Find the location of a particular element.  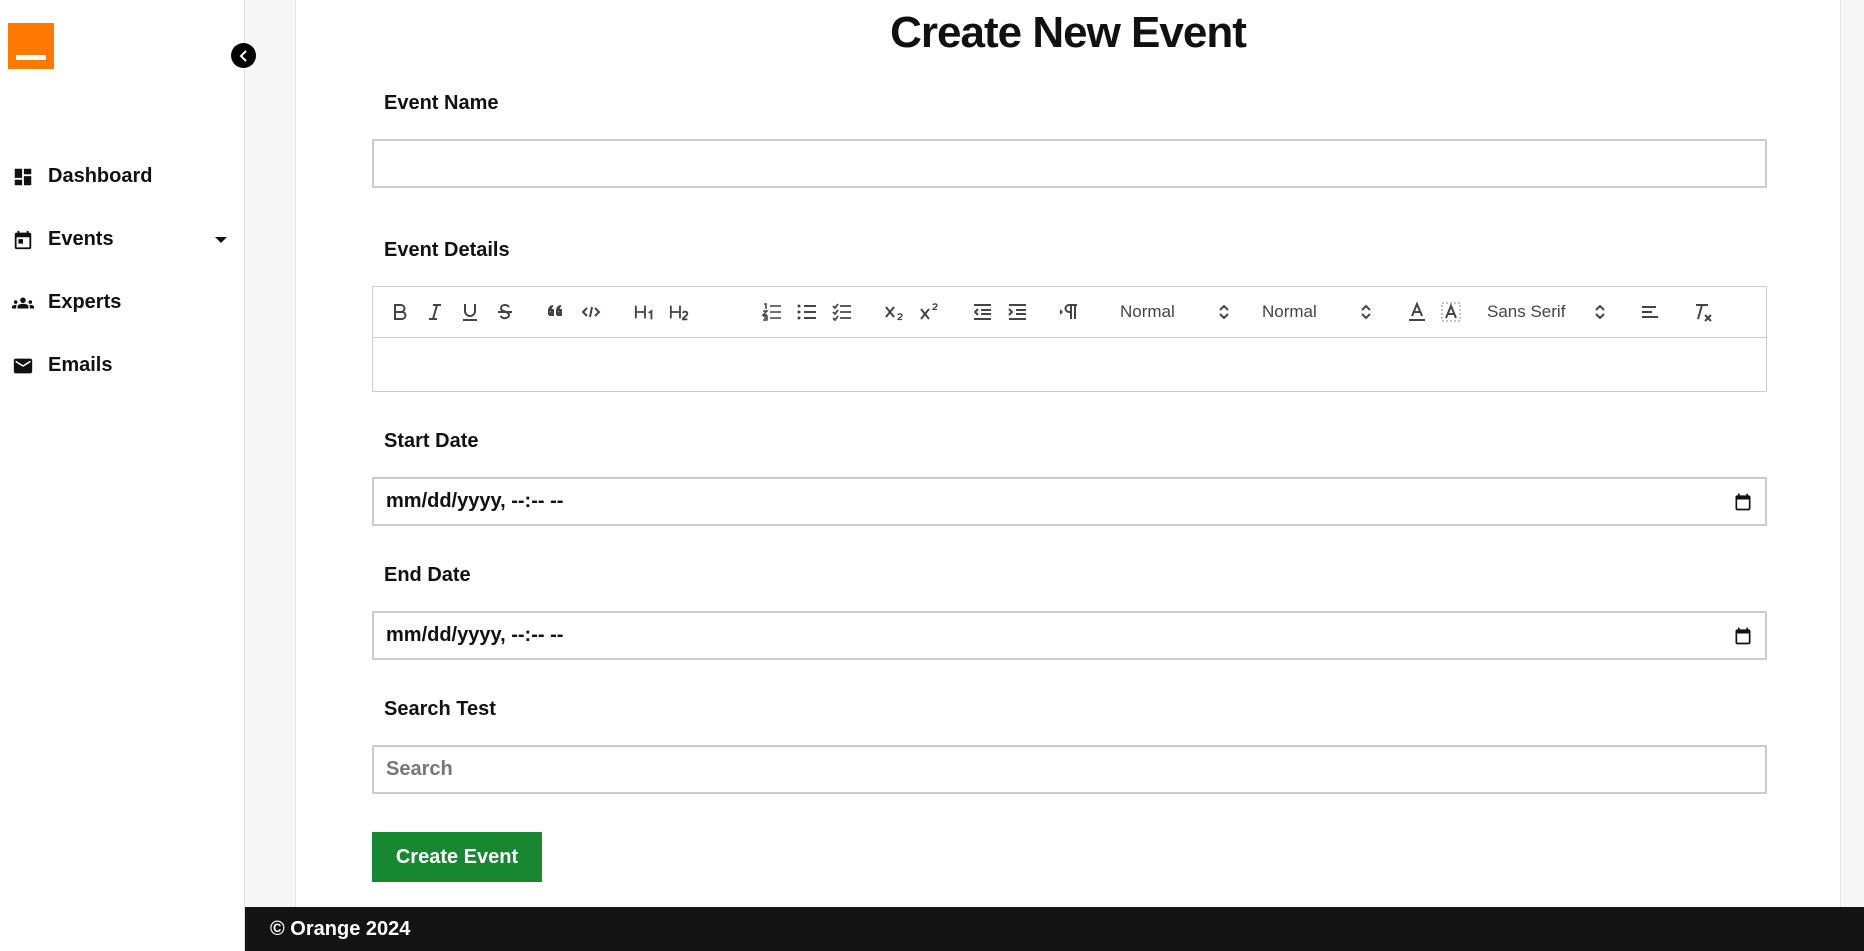

dashboard-icon is located at coordinates (23, 176).